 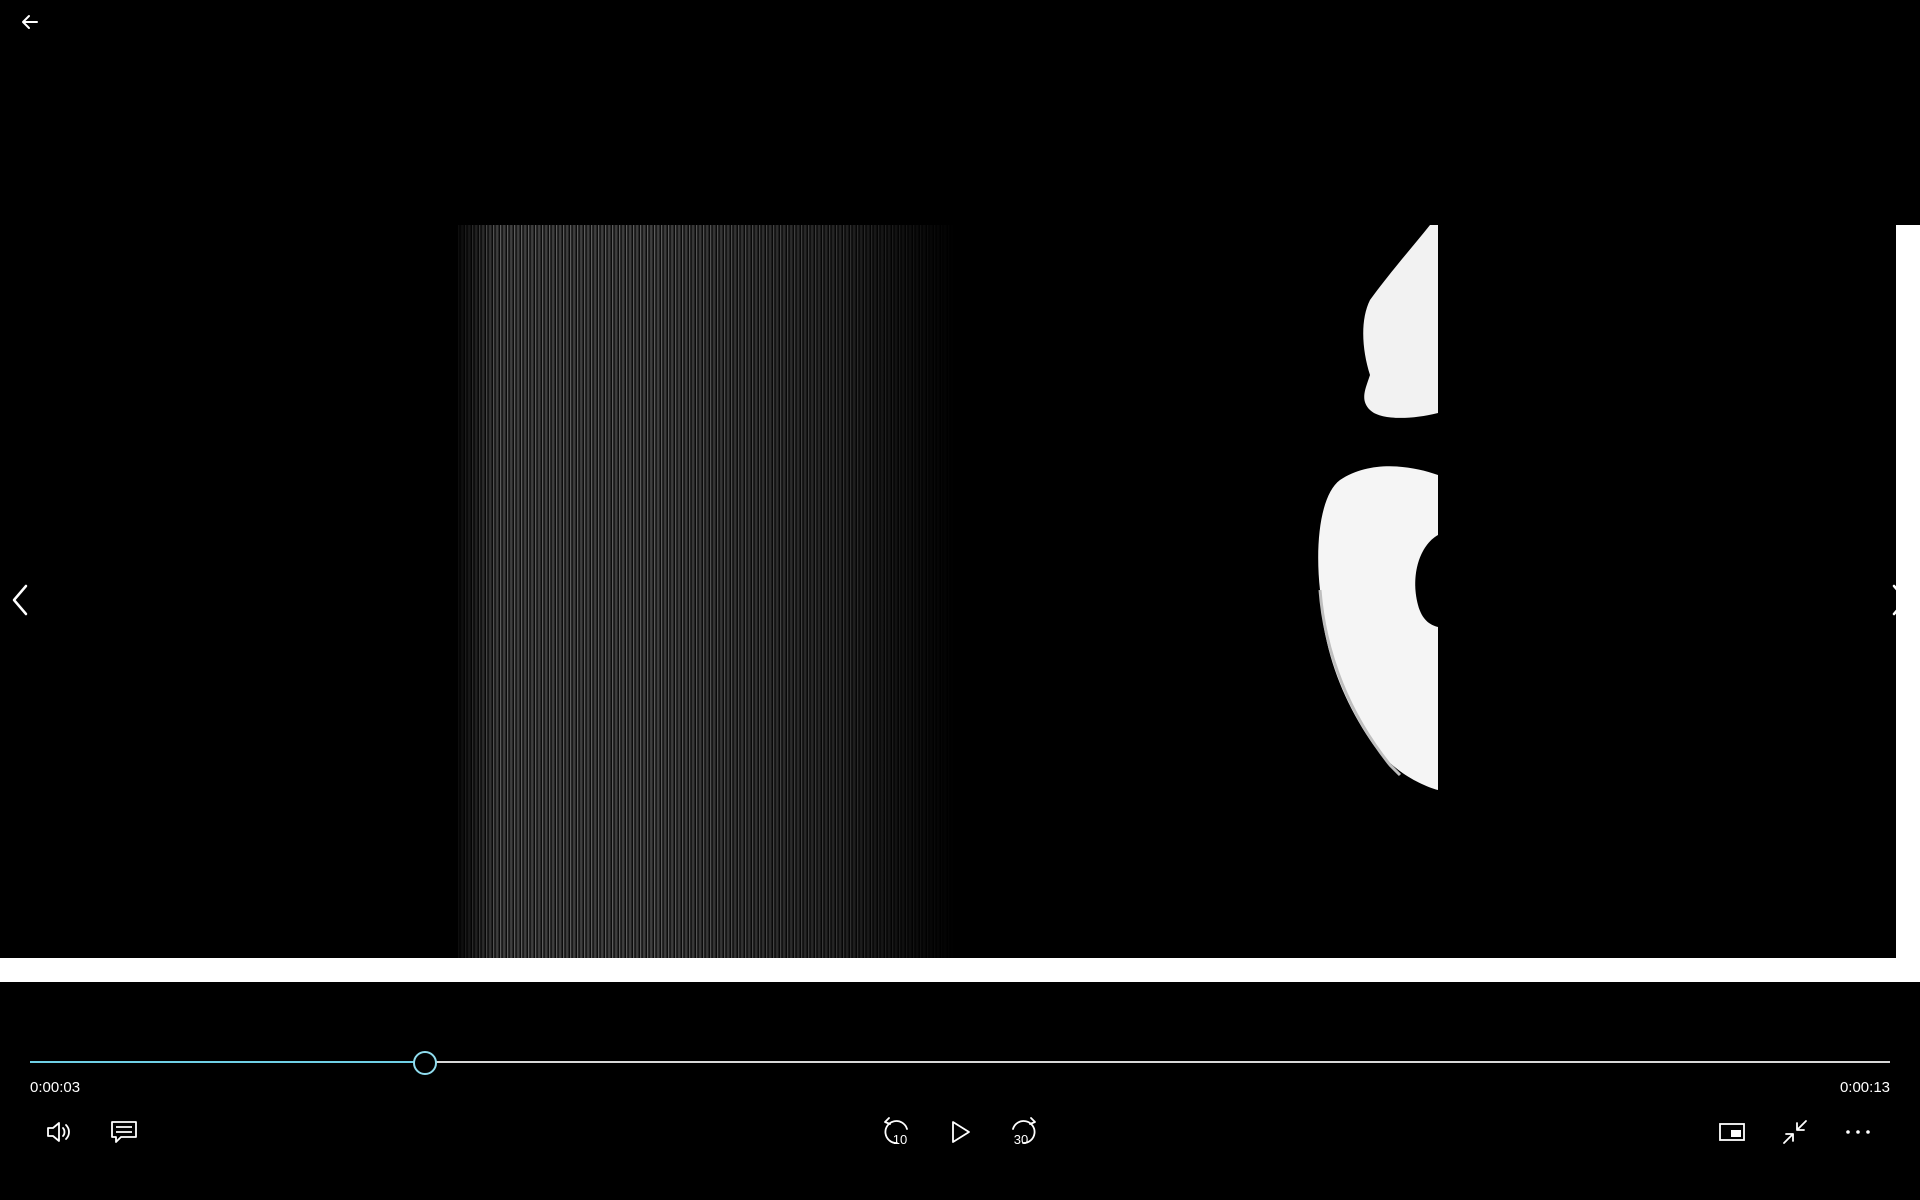 I want to click on more-options-icon, so click(x=1858, y=1132).